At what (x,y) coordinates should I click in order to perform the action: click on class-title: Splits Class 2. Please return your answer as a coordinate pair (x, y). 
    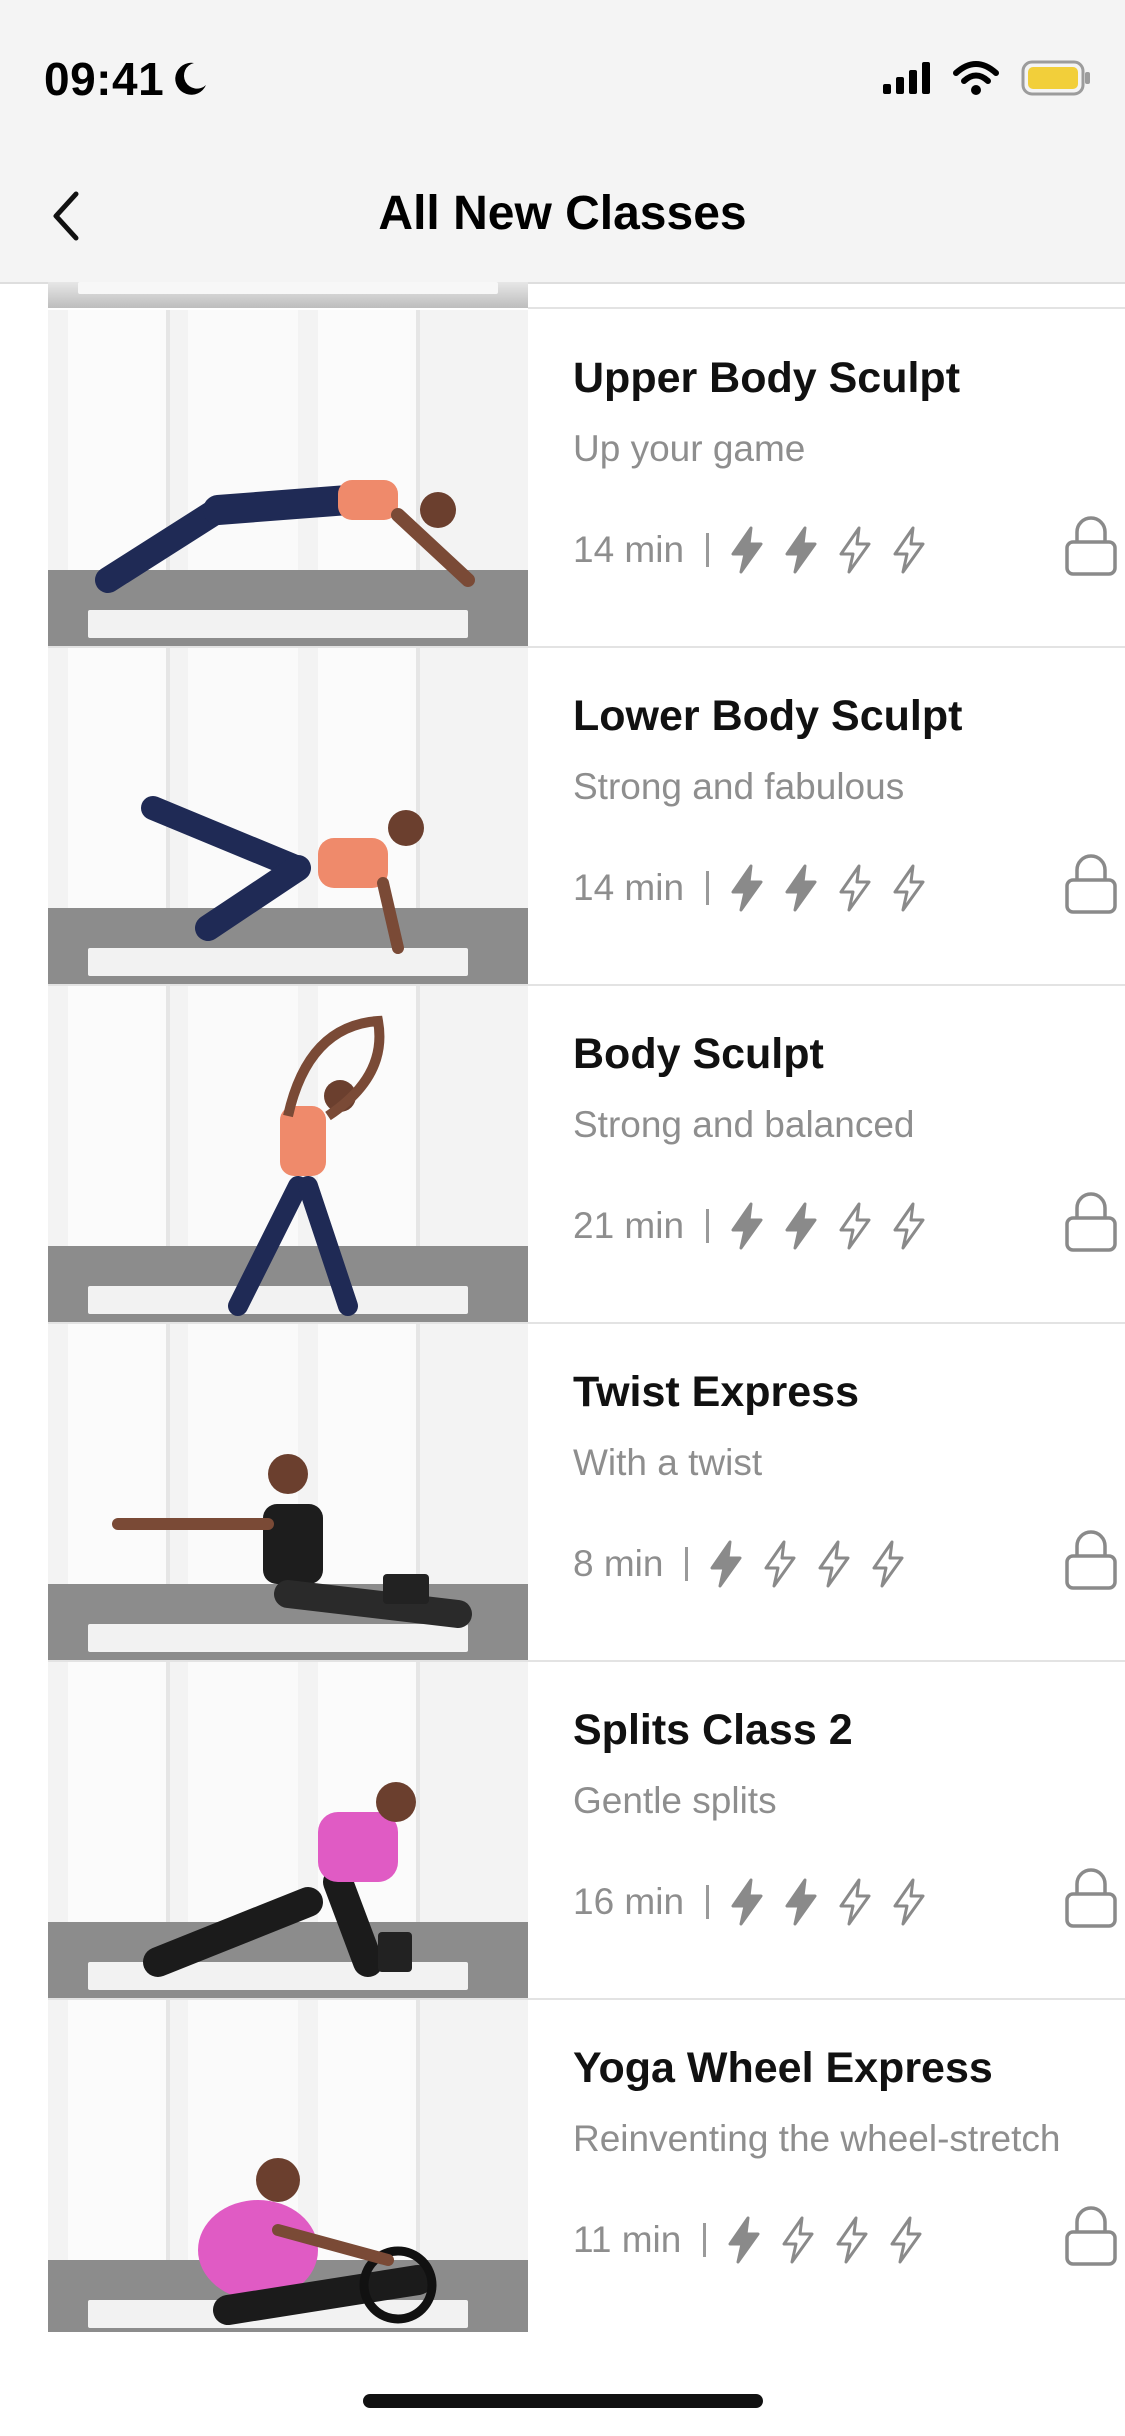
    Looking at the image, I should click on (713, 1730).